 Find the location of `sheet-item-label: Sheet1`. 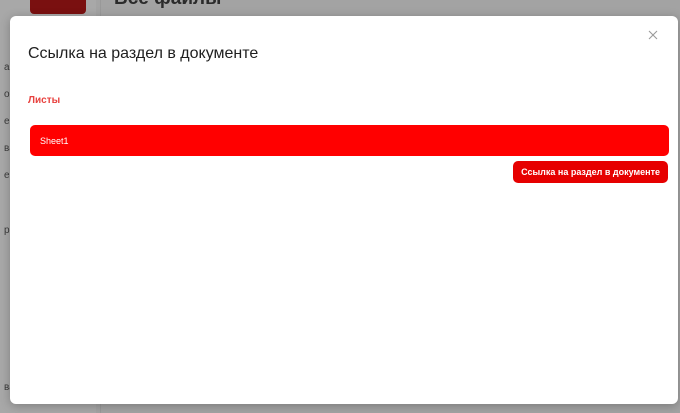

sheet-item-label: Sheet1 is located at coordinates (54, 140).